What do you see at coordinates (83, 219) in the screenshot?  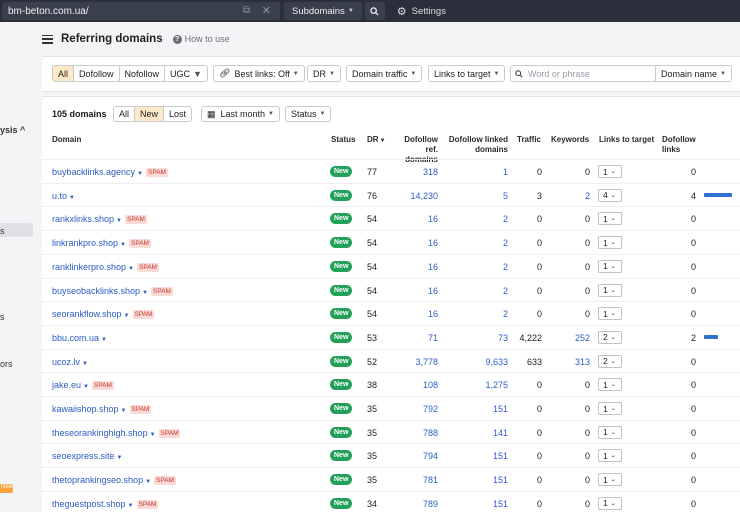 I see `domain-link: rankxlinks.shop` at bounding box center [83, 219].